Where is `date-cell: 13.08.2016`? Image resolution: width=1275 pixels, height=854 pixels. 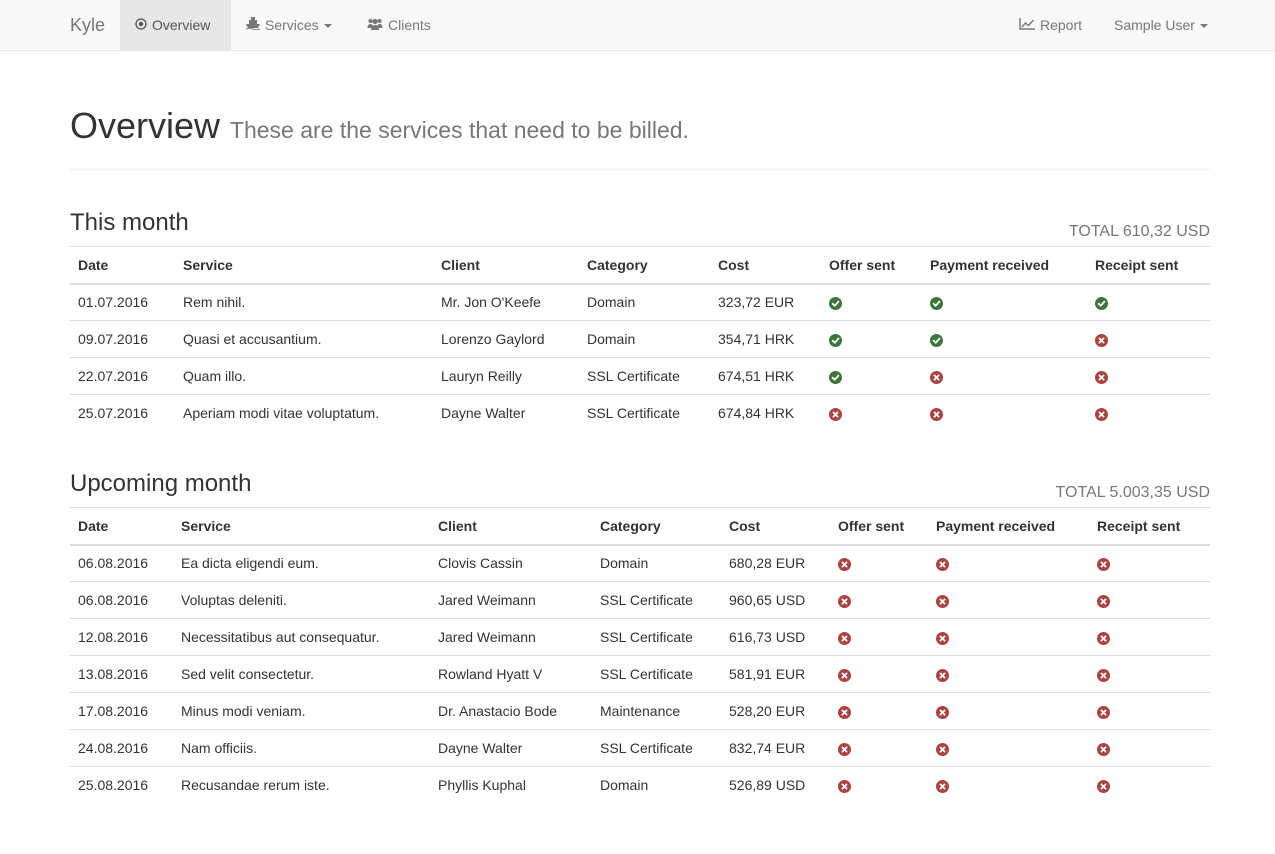
date-cell: 13.08.2016 is located at coordinates (121, 674).